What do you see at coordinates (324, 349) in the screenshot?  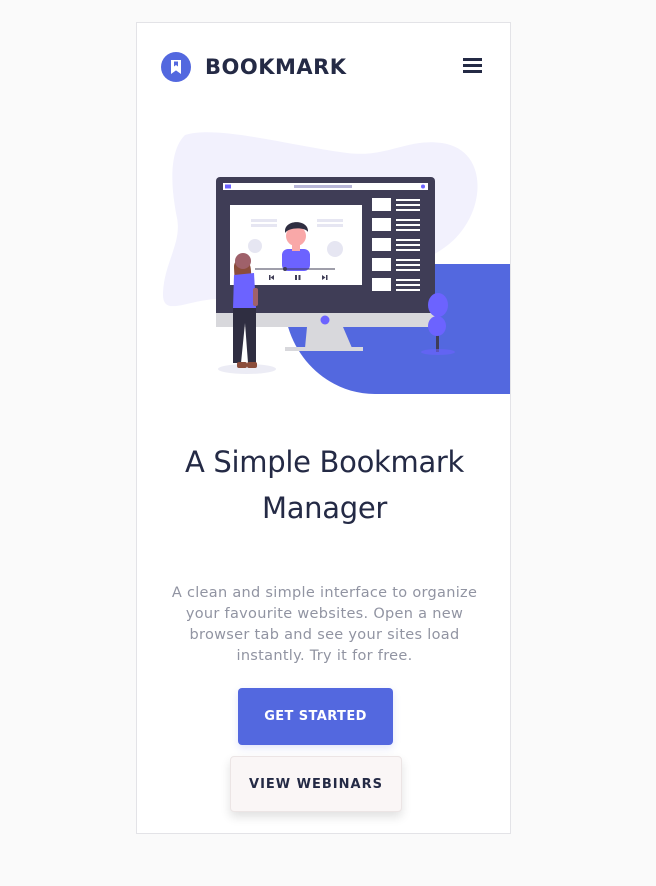 I see `monitor-foot` at bounding box center [324, 349].